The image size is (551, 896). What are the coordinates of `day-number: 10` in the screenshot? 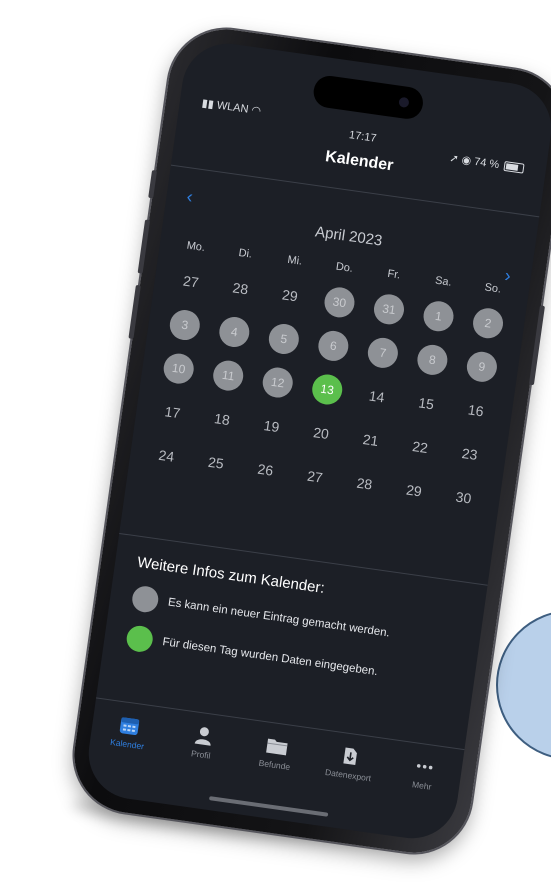 It's located at (178, 368).